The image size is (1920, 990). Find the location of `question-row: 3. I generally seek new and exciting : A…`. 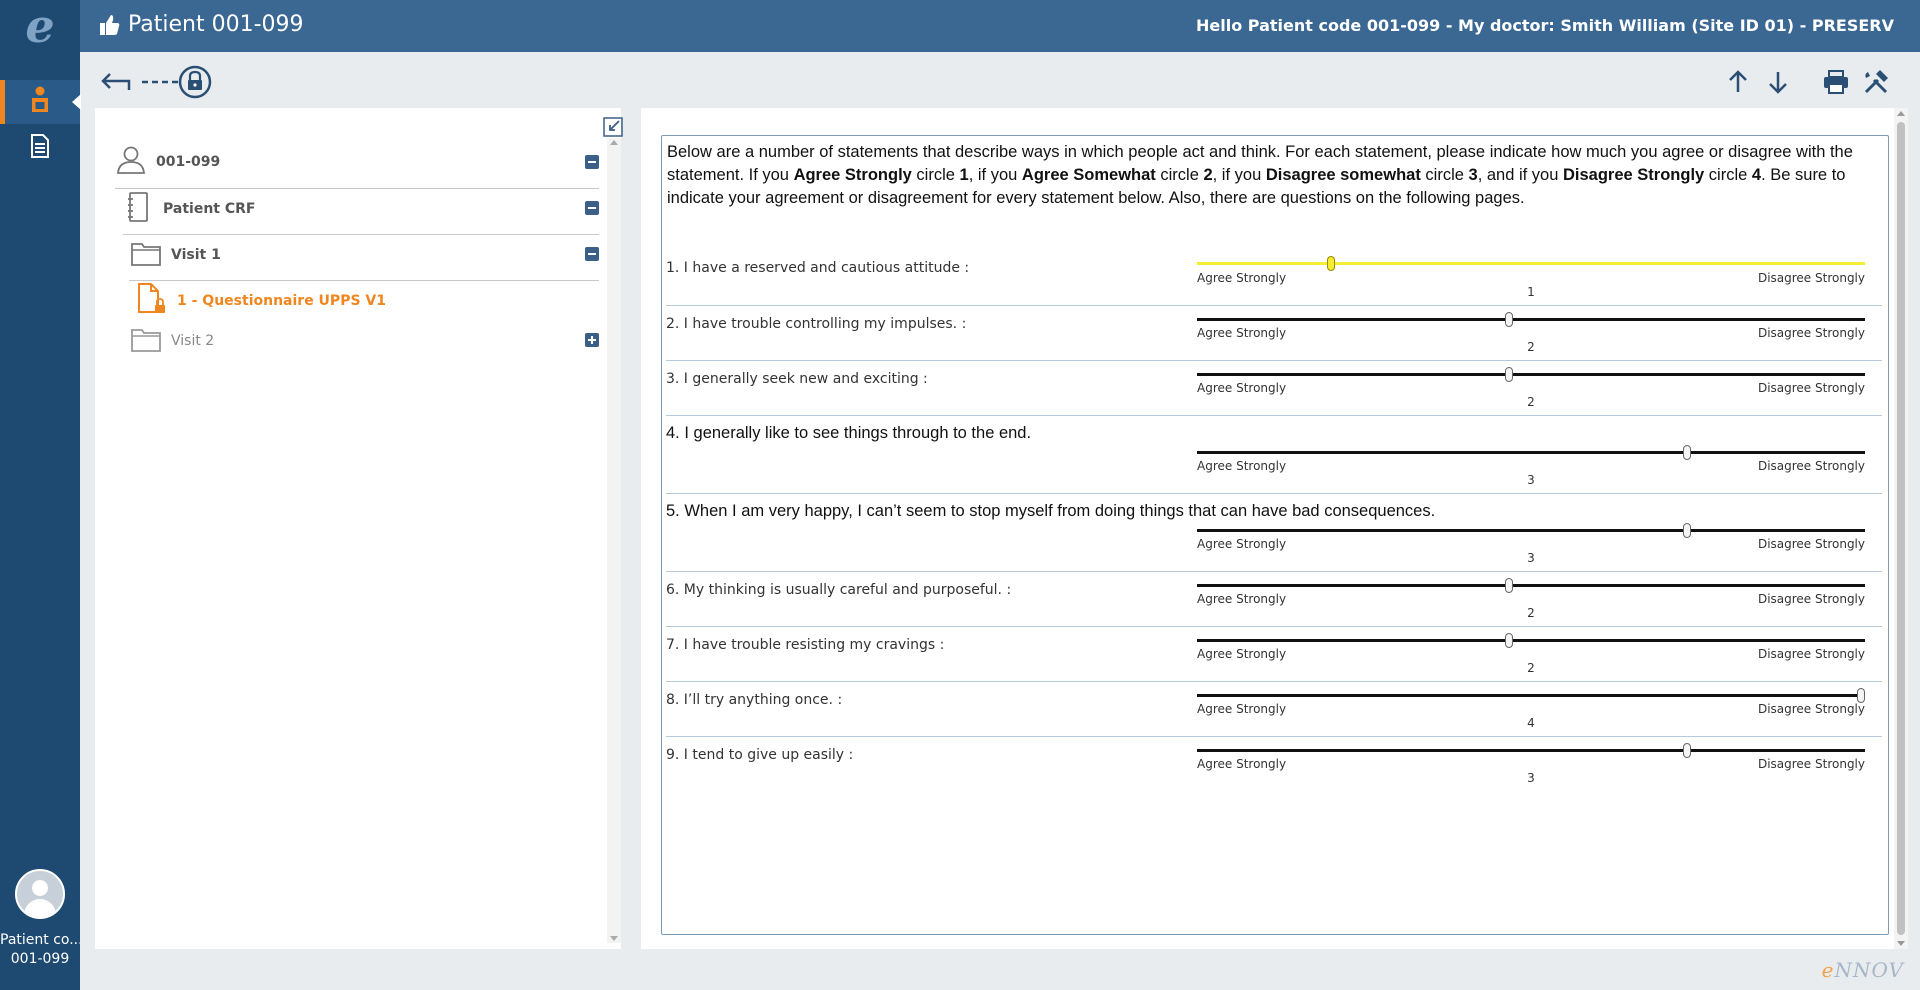

question-row: 3. I generally seek new and exciting : A… is located at coordinates (1274, 388).